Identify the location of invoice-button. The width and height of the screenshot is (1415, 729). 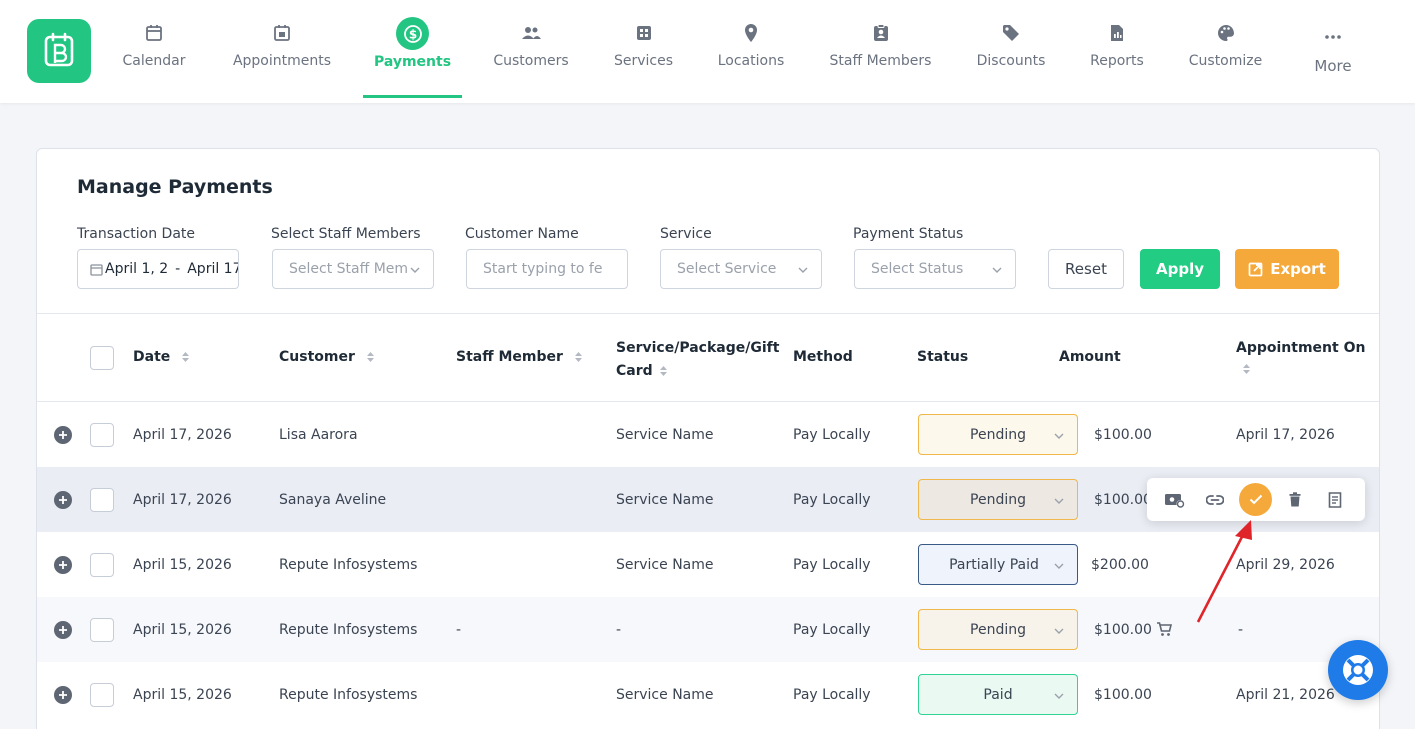
(1335, 499).